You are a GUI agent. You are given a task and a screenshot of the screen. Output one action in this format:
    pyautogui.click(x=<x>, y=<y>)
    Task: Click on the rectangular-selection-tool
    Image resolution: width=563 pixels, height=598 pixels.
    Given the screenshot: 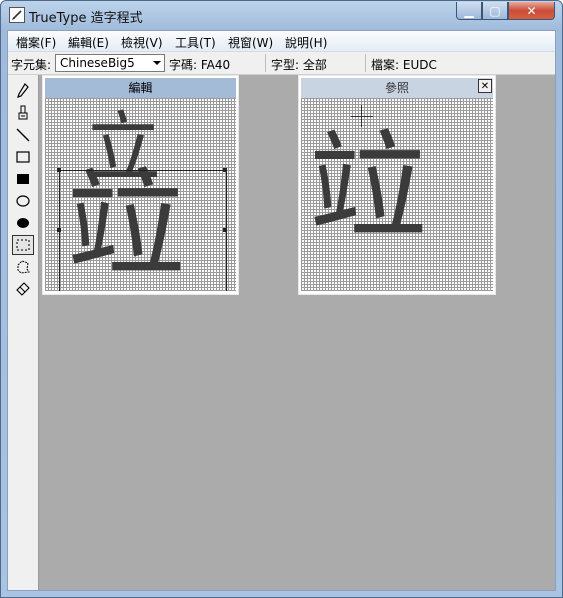 What is the action you would take?
    pyautogui.click(x=23, y=245)
    